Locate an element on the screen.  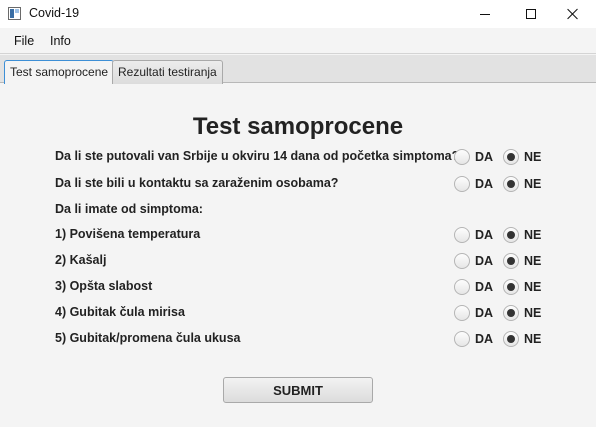
tab-header: Test samoprocene Rezultati testiranja is located at coordinates (298, 69).